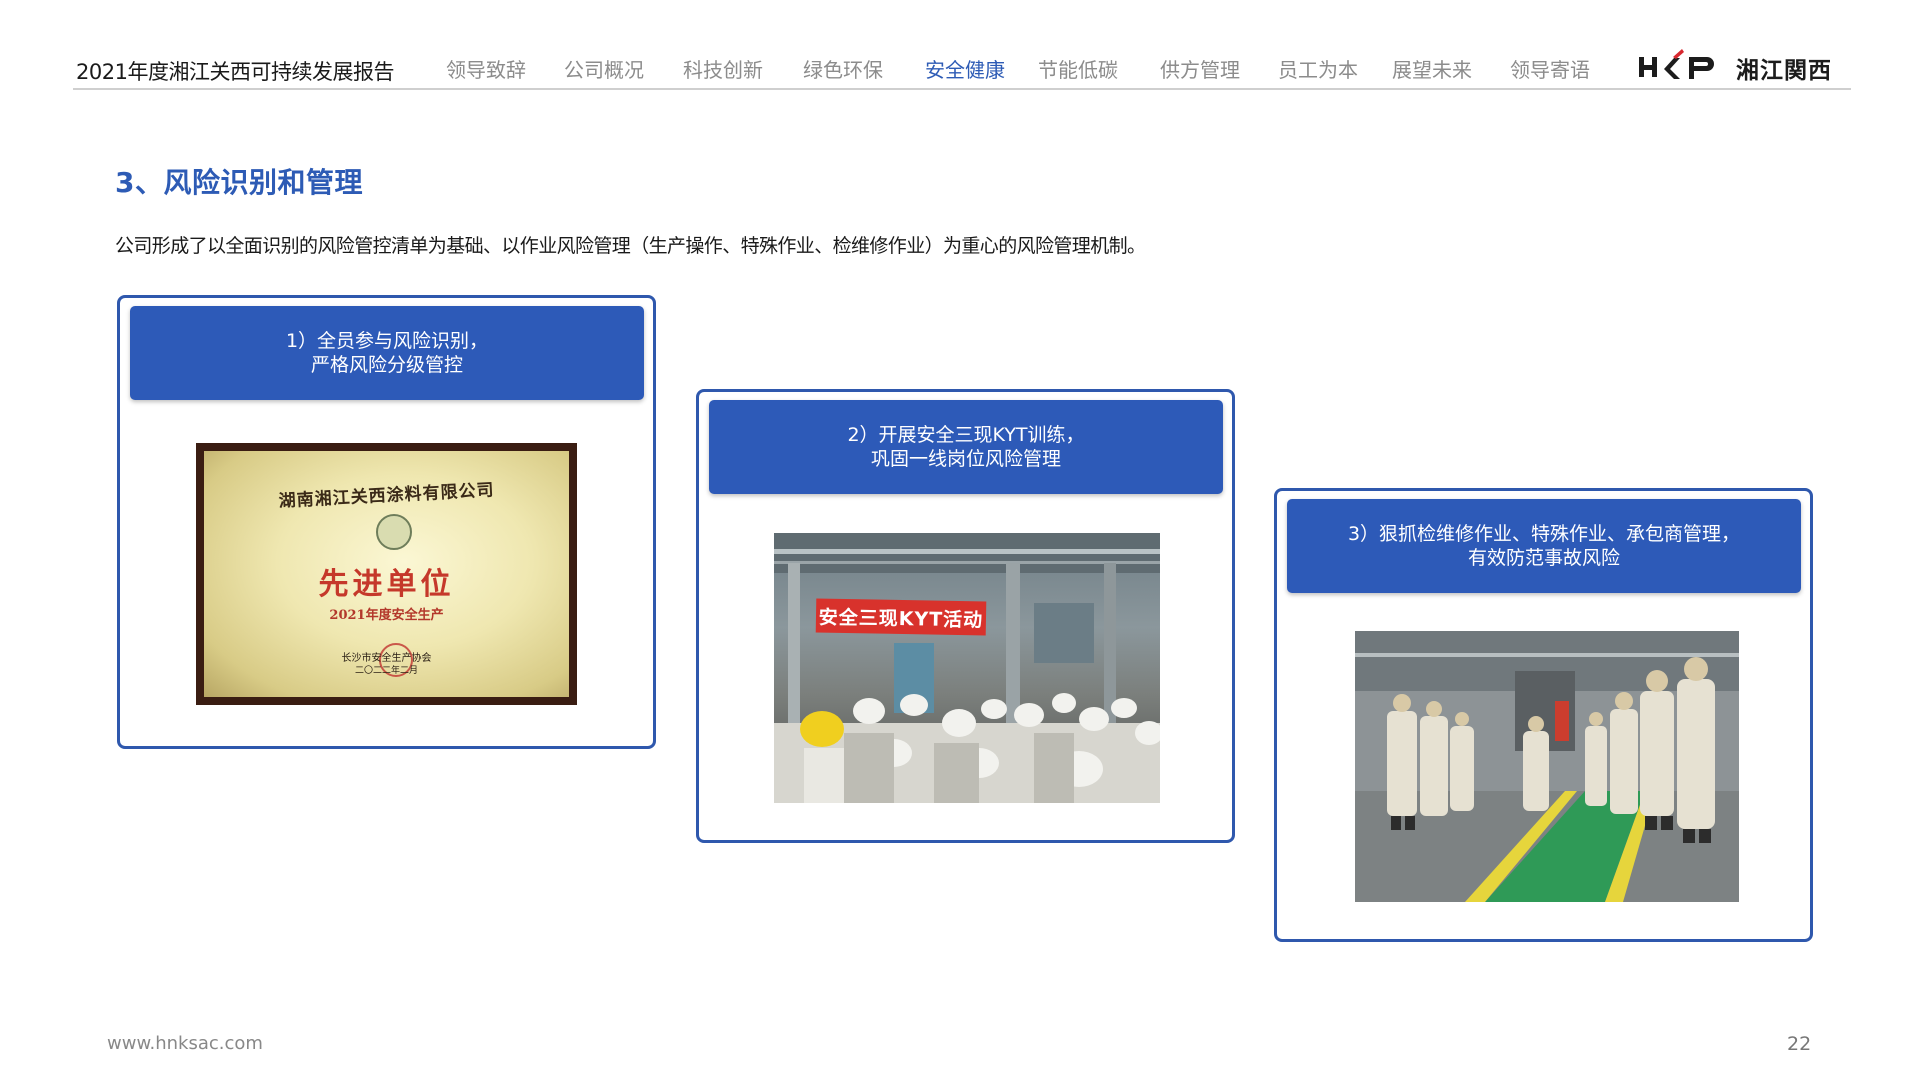 This screenshot has height=1080, width=1920. Describe the element at coordinates (386, 365) in the screenshot. I see `card-1-line-2: 严格风险分级管控` at that location.